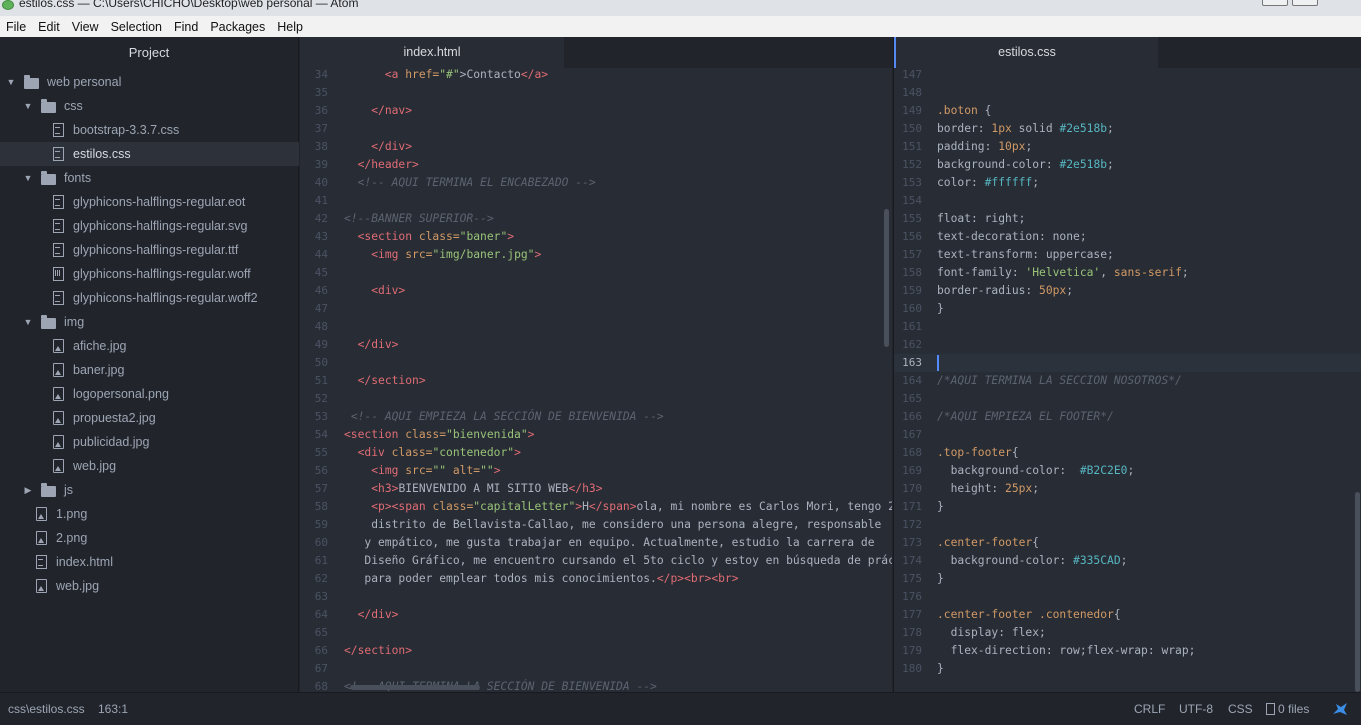 The height and width of the screenshot is (725, 1361). What do you see at coordinates (596, 435) in the screenshot?
I see `code-line: 54 <section class="bienvenida">` at bounding box center [596, 435].